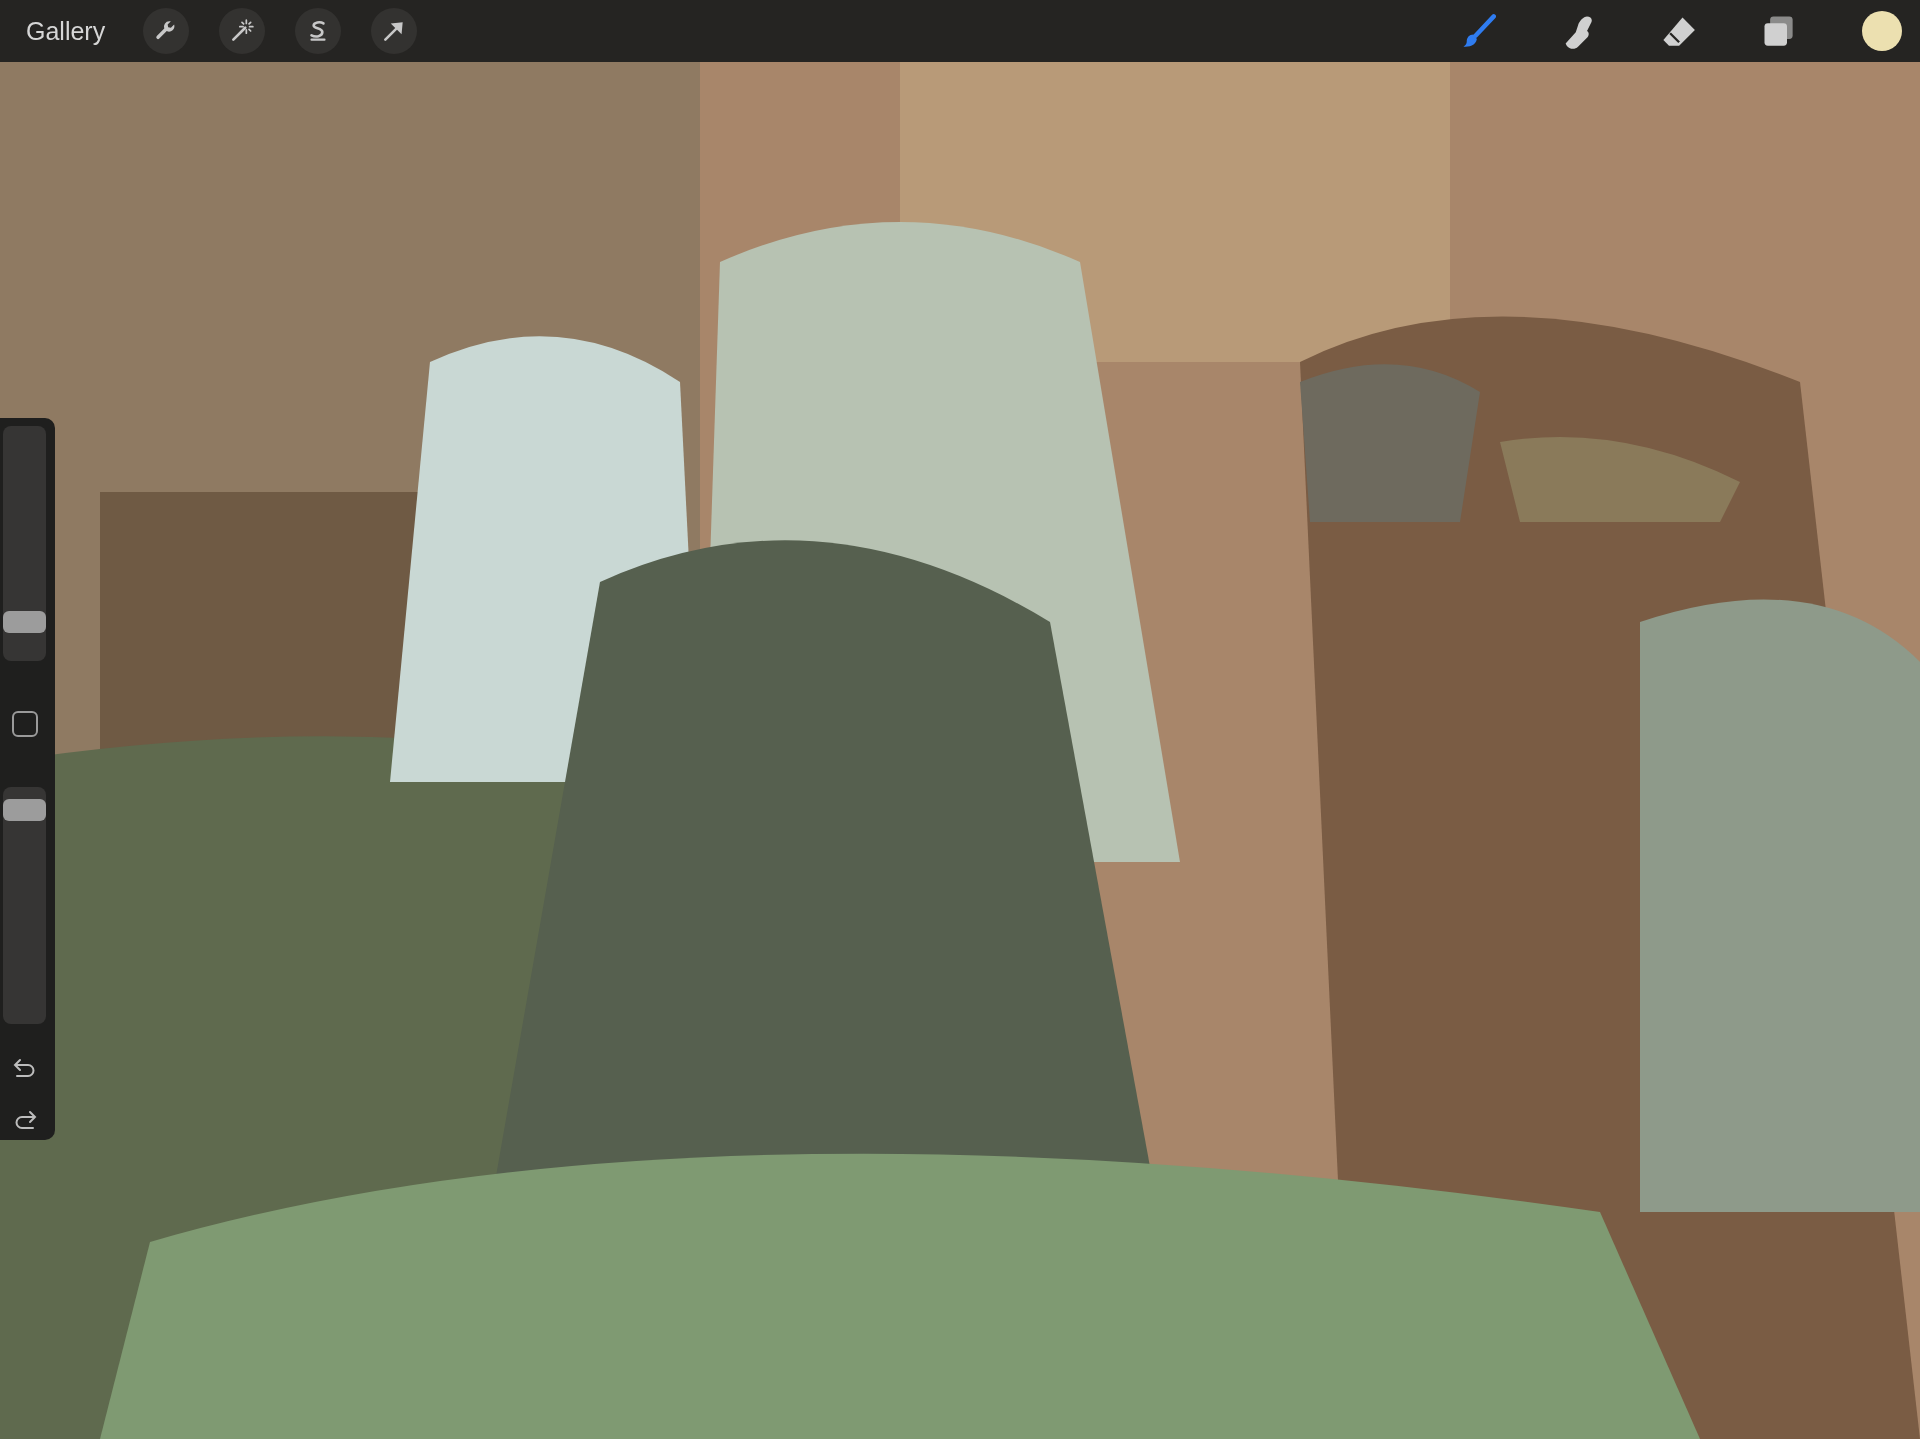  What do you see at coordinates (1882, 31) in the screenshot?
I see `color-swatch` at bounding box center [1882, 31].